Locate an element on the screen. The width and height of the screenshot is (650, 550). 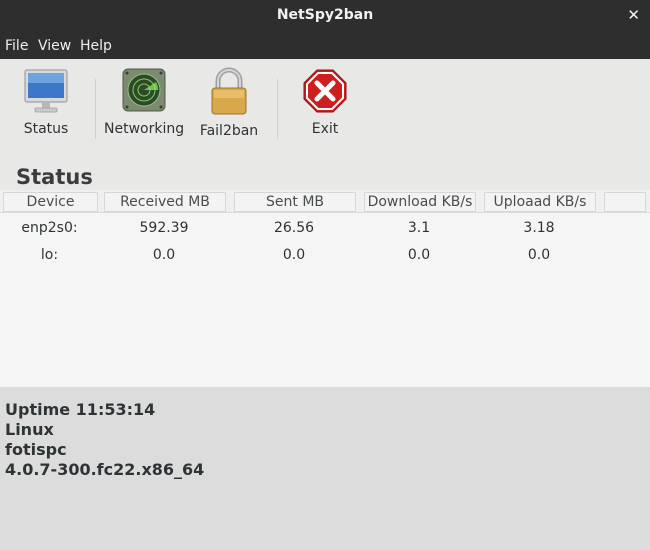
window-title: NetSpy2ban is located at coordinates (325, 15).